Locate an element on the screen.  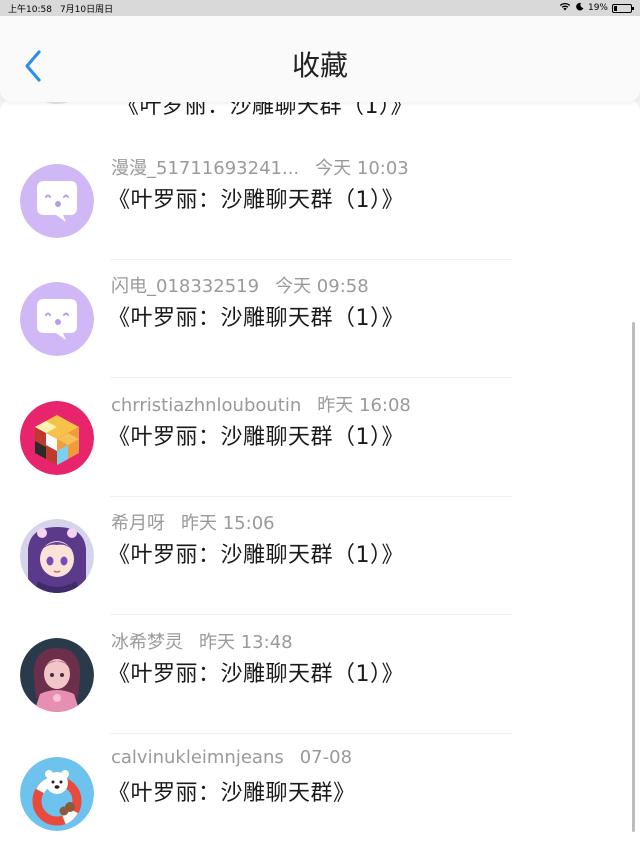
status-date: 7月10日周日 is located at coordinates (86, 9).